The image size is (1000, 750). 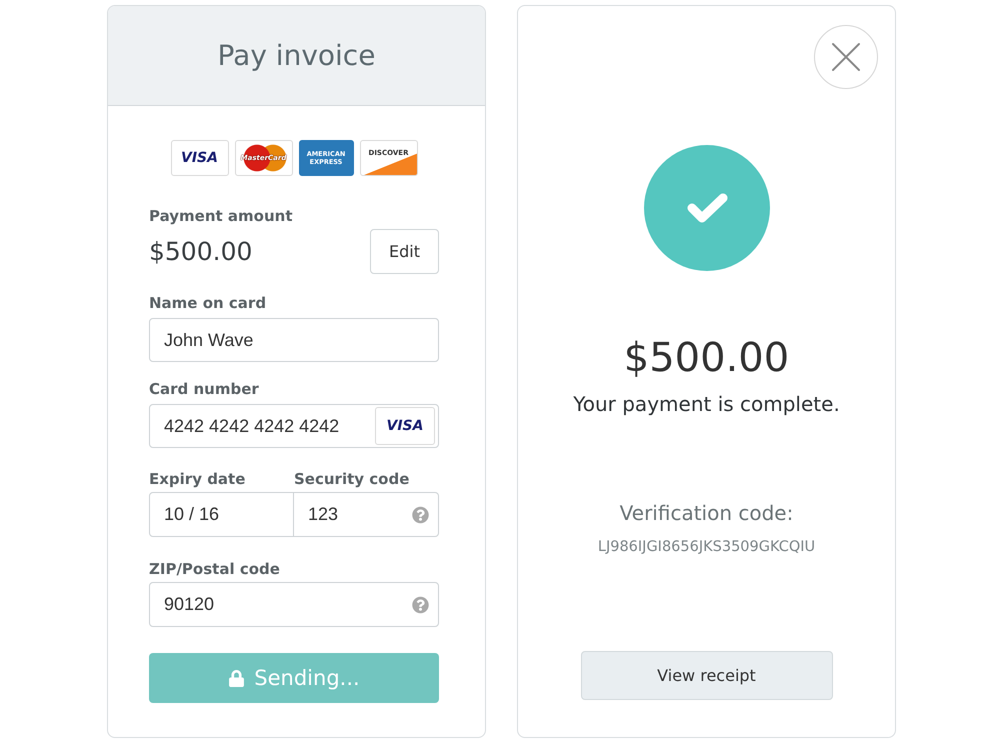 What do you see at coordinates (221, 216) in the screenshot?
I see `field-label: Payment amount` at bounding box center [221, 216].